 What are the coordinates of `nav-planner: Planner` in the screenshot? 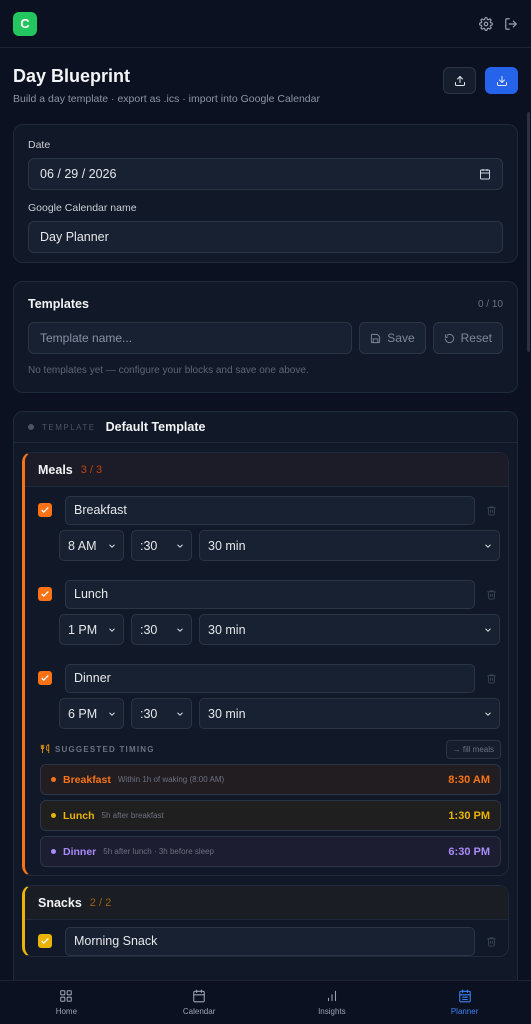 It's located at (464, 1002).